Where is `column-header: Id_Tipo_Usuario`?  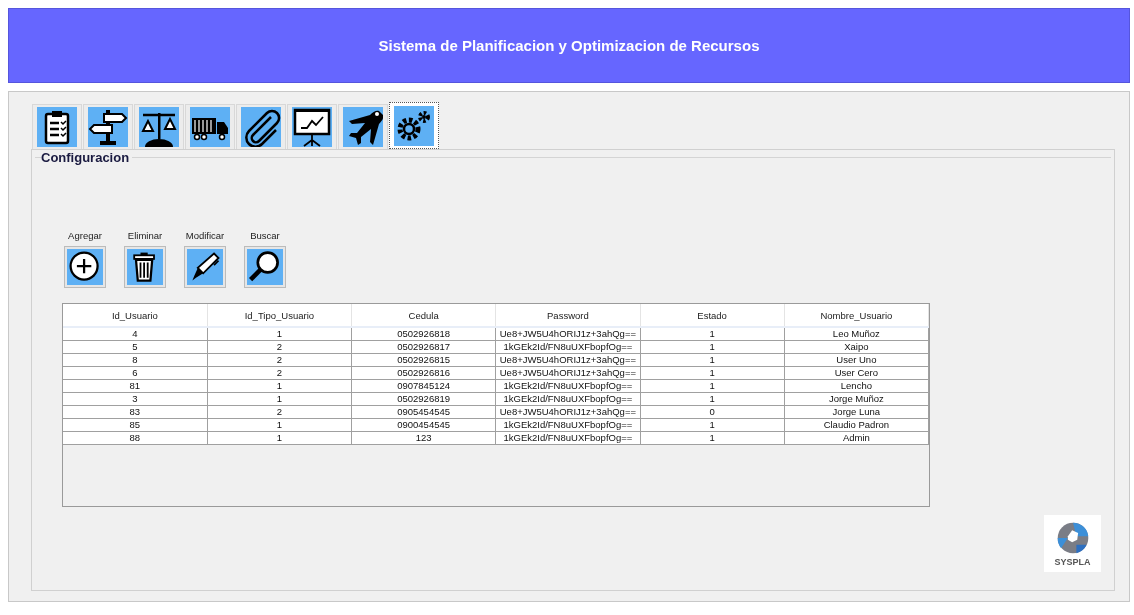 column-header: Id_Tipo_Usuario is located at coordinates (279, 315).